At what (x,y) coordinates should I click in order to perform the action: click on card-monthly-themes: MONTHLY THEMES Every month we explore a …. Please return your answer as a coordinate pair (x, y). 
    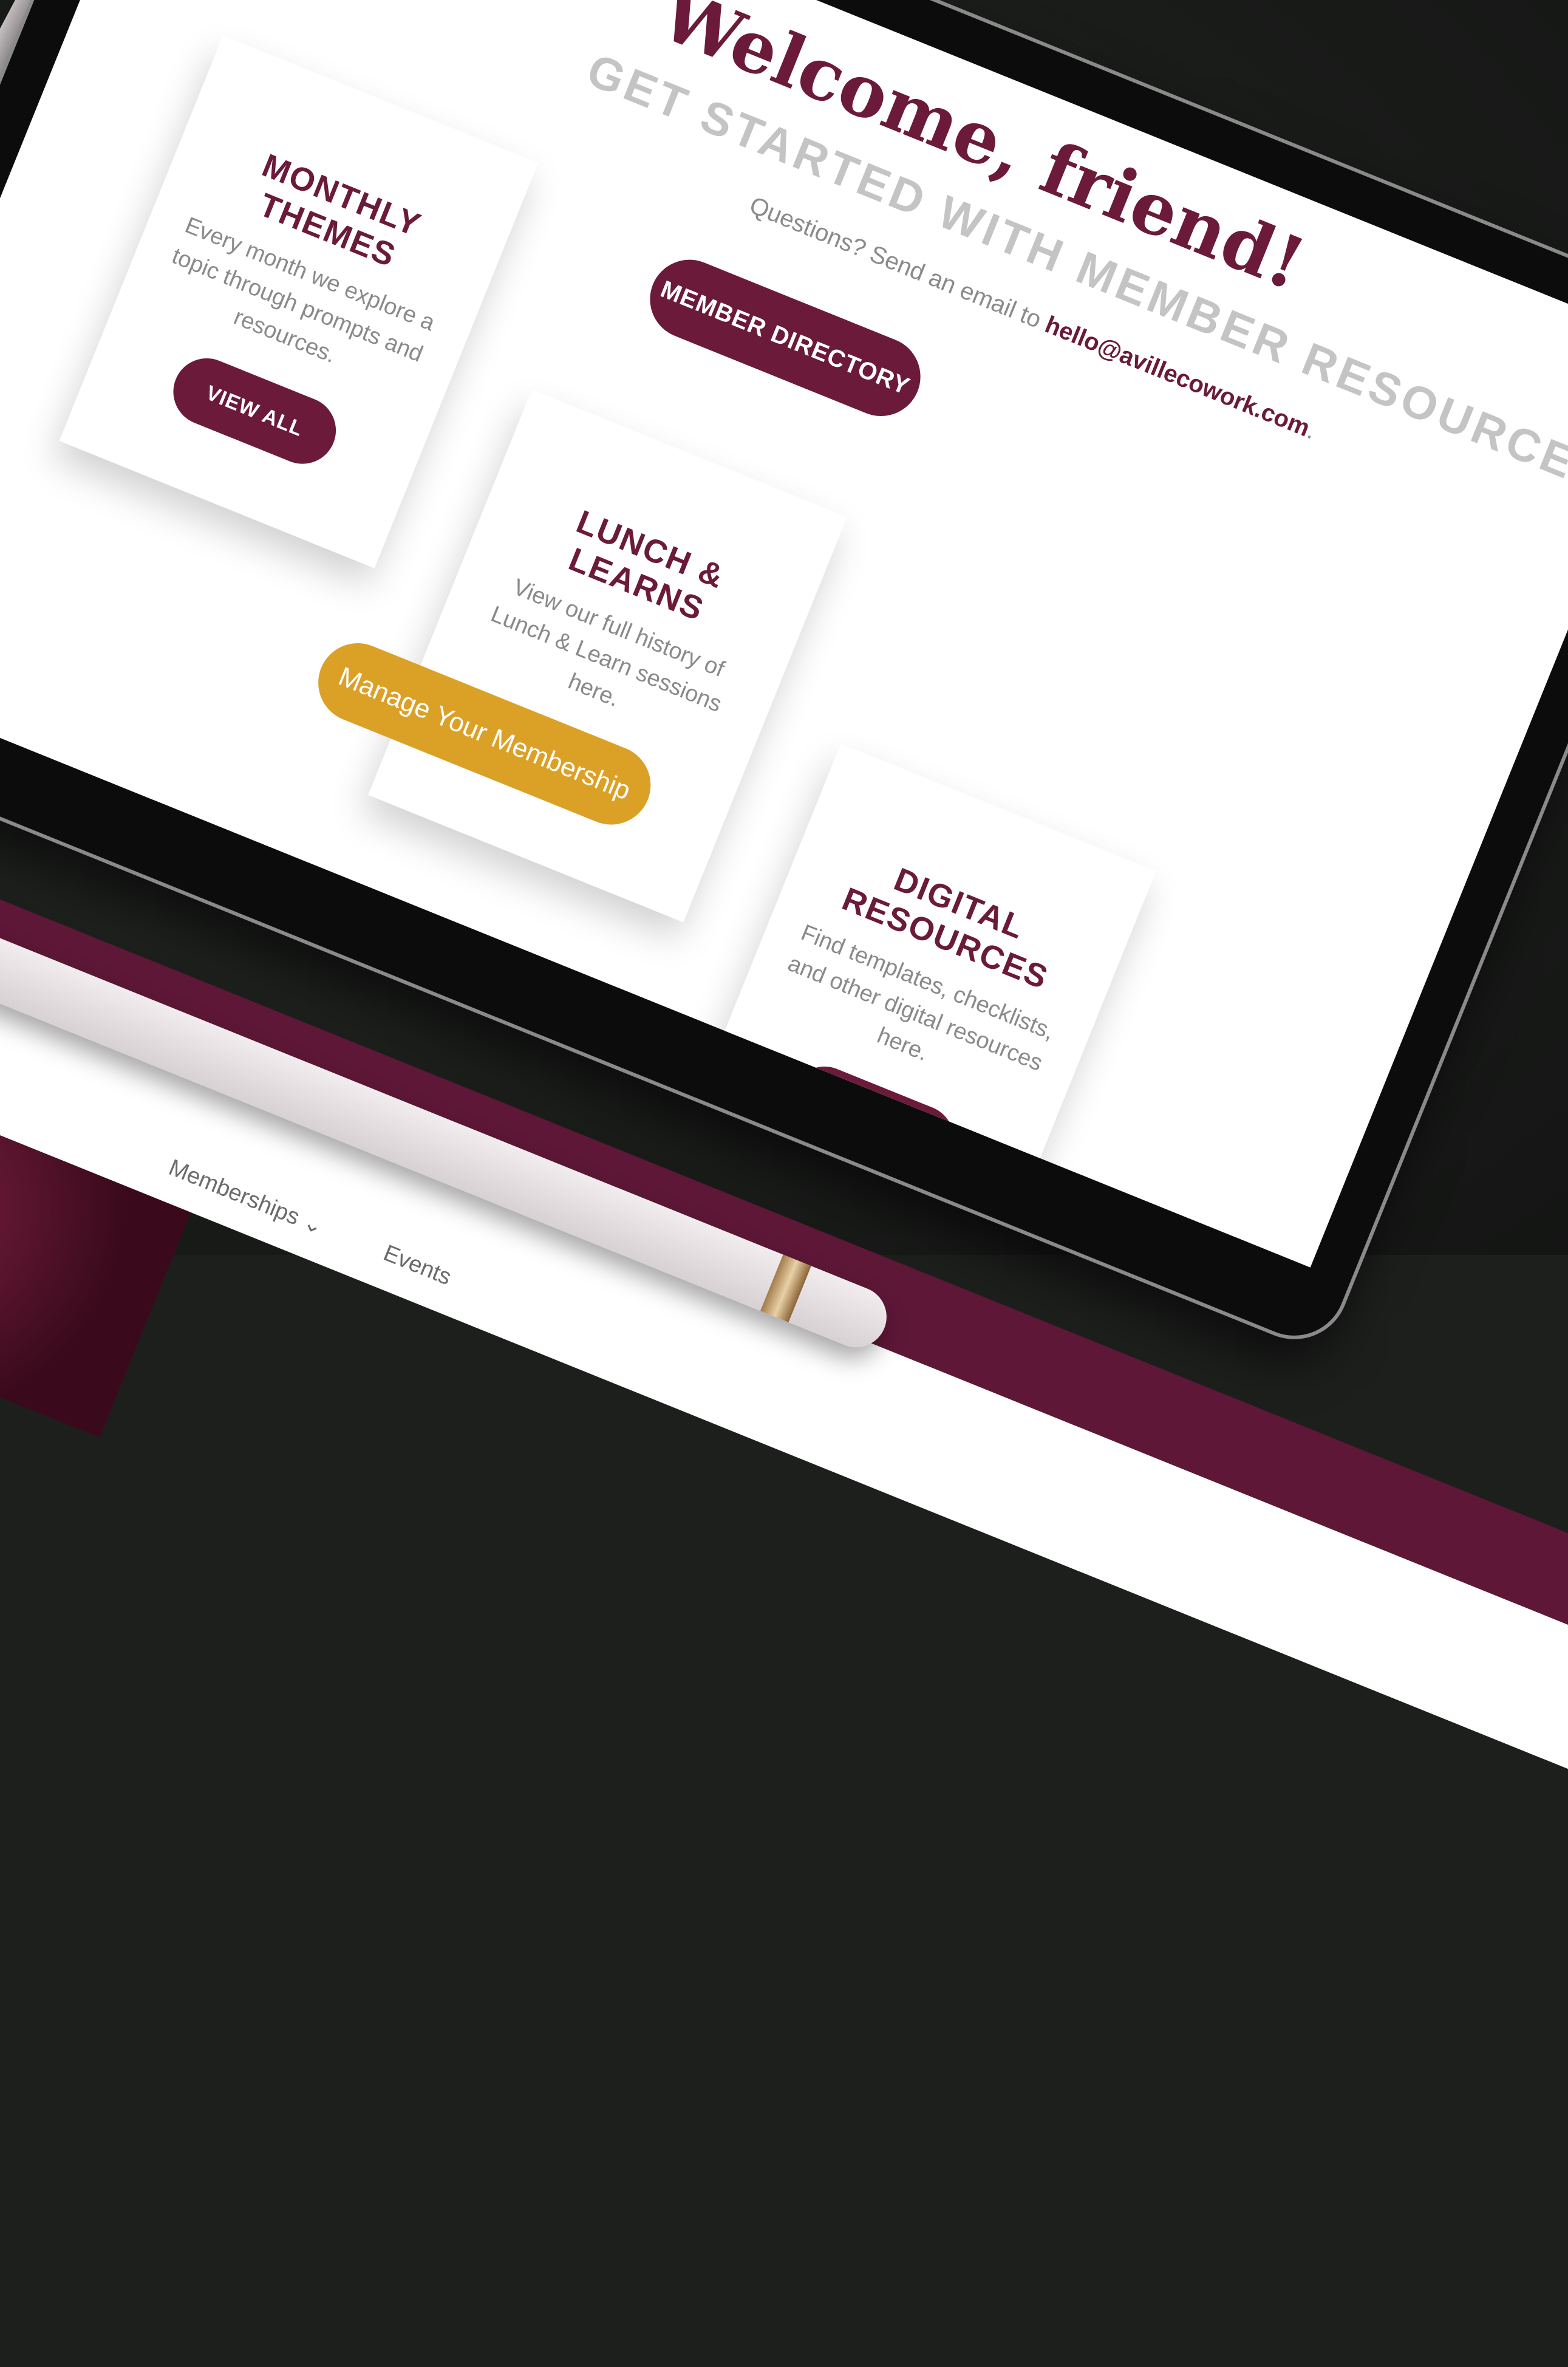
    Looking at the image, I should click on (299, 302).